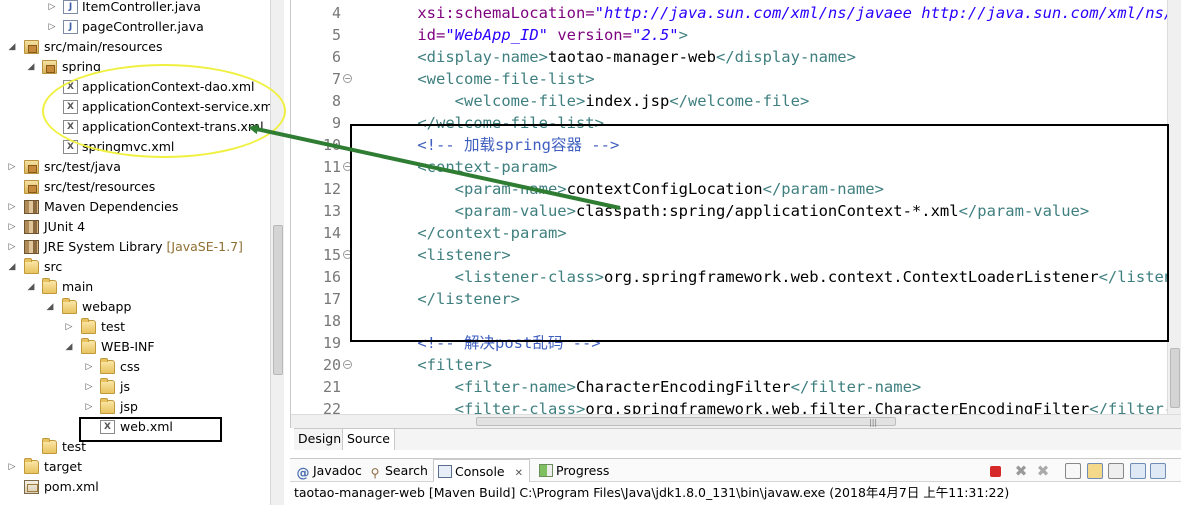 Image resolution: width=1181 pixels, height=505 pixels. Describe the element at coordinates (534, 35) in the screenshot. I see `code-line: id="WebApp_ID" version="2.5">` at that location.